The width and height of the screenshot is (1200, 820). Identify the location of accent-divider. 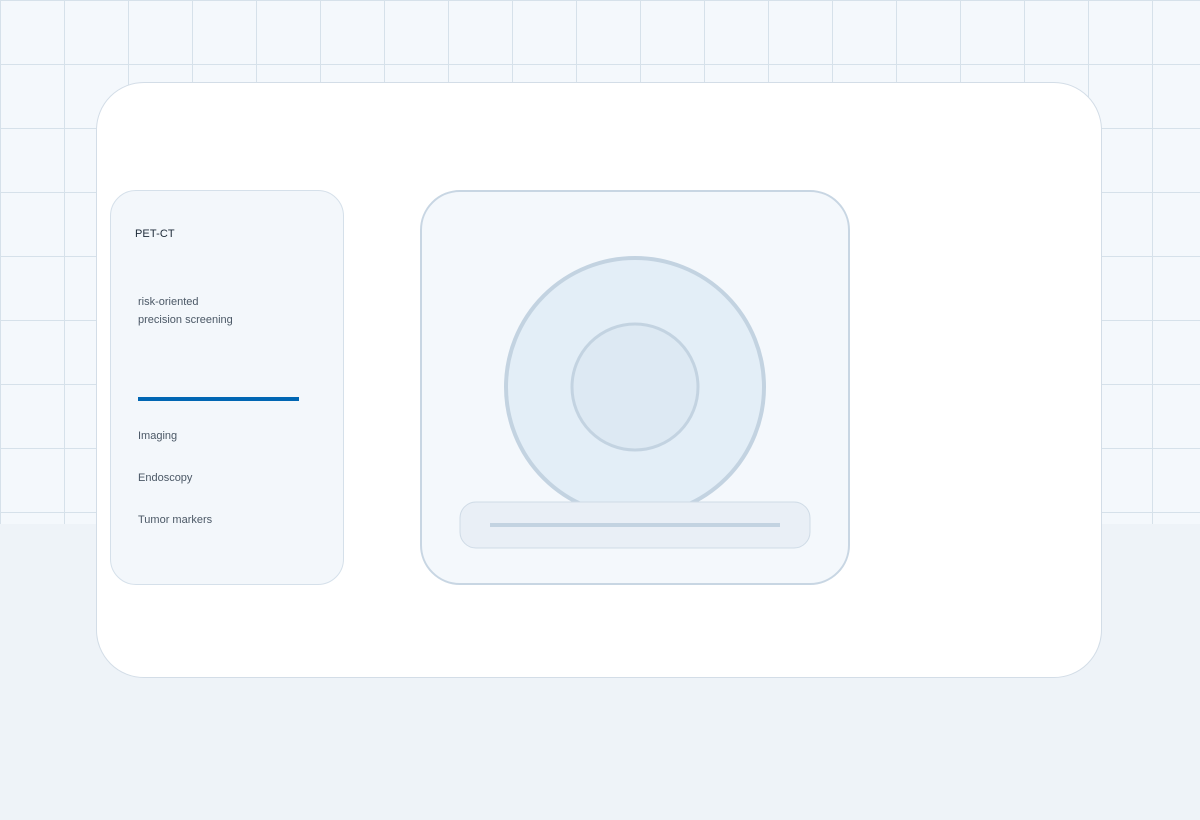
(218, 399).